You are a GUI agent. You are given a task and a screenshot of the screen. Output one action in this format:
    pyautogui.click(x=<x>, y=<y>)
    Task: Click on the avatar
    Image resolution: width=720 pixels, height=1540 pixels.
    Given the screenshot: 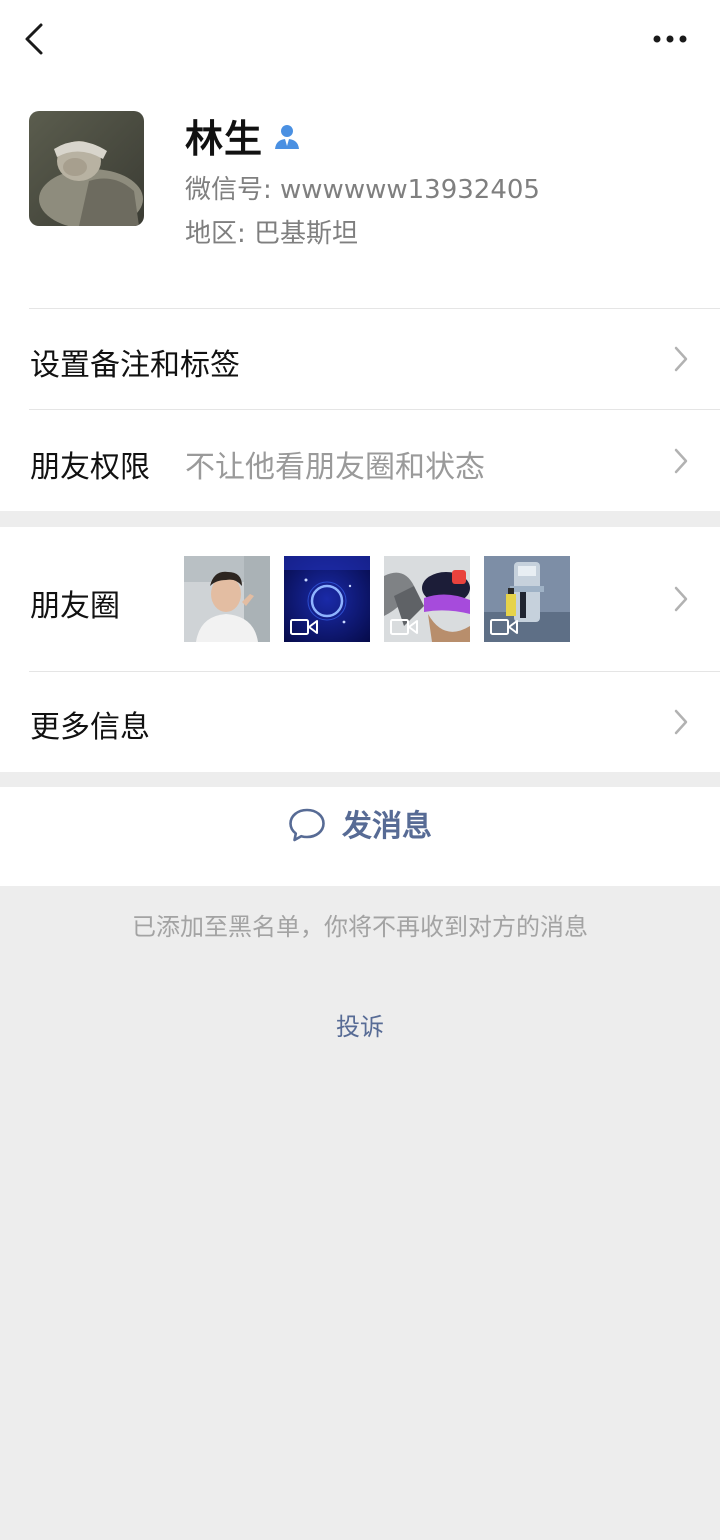 What is the action you would take?
    pyautogui.click(x=86, y=168)
    